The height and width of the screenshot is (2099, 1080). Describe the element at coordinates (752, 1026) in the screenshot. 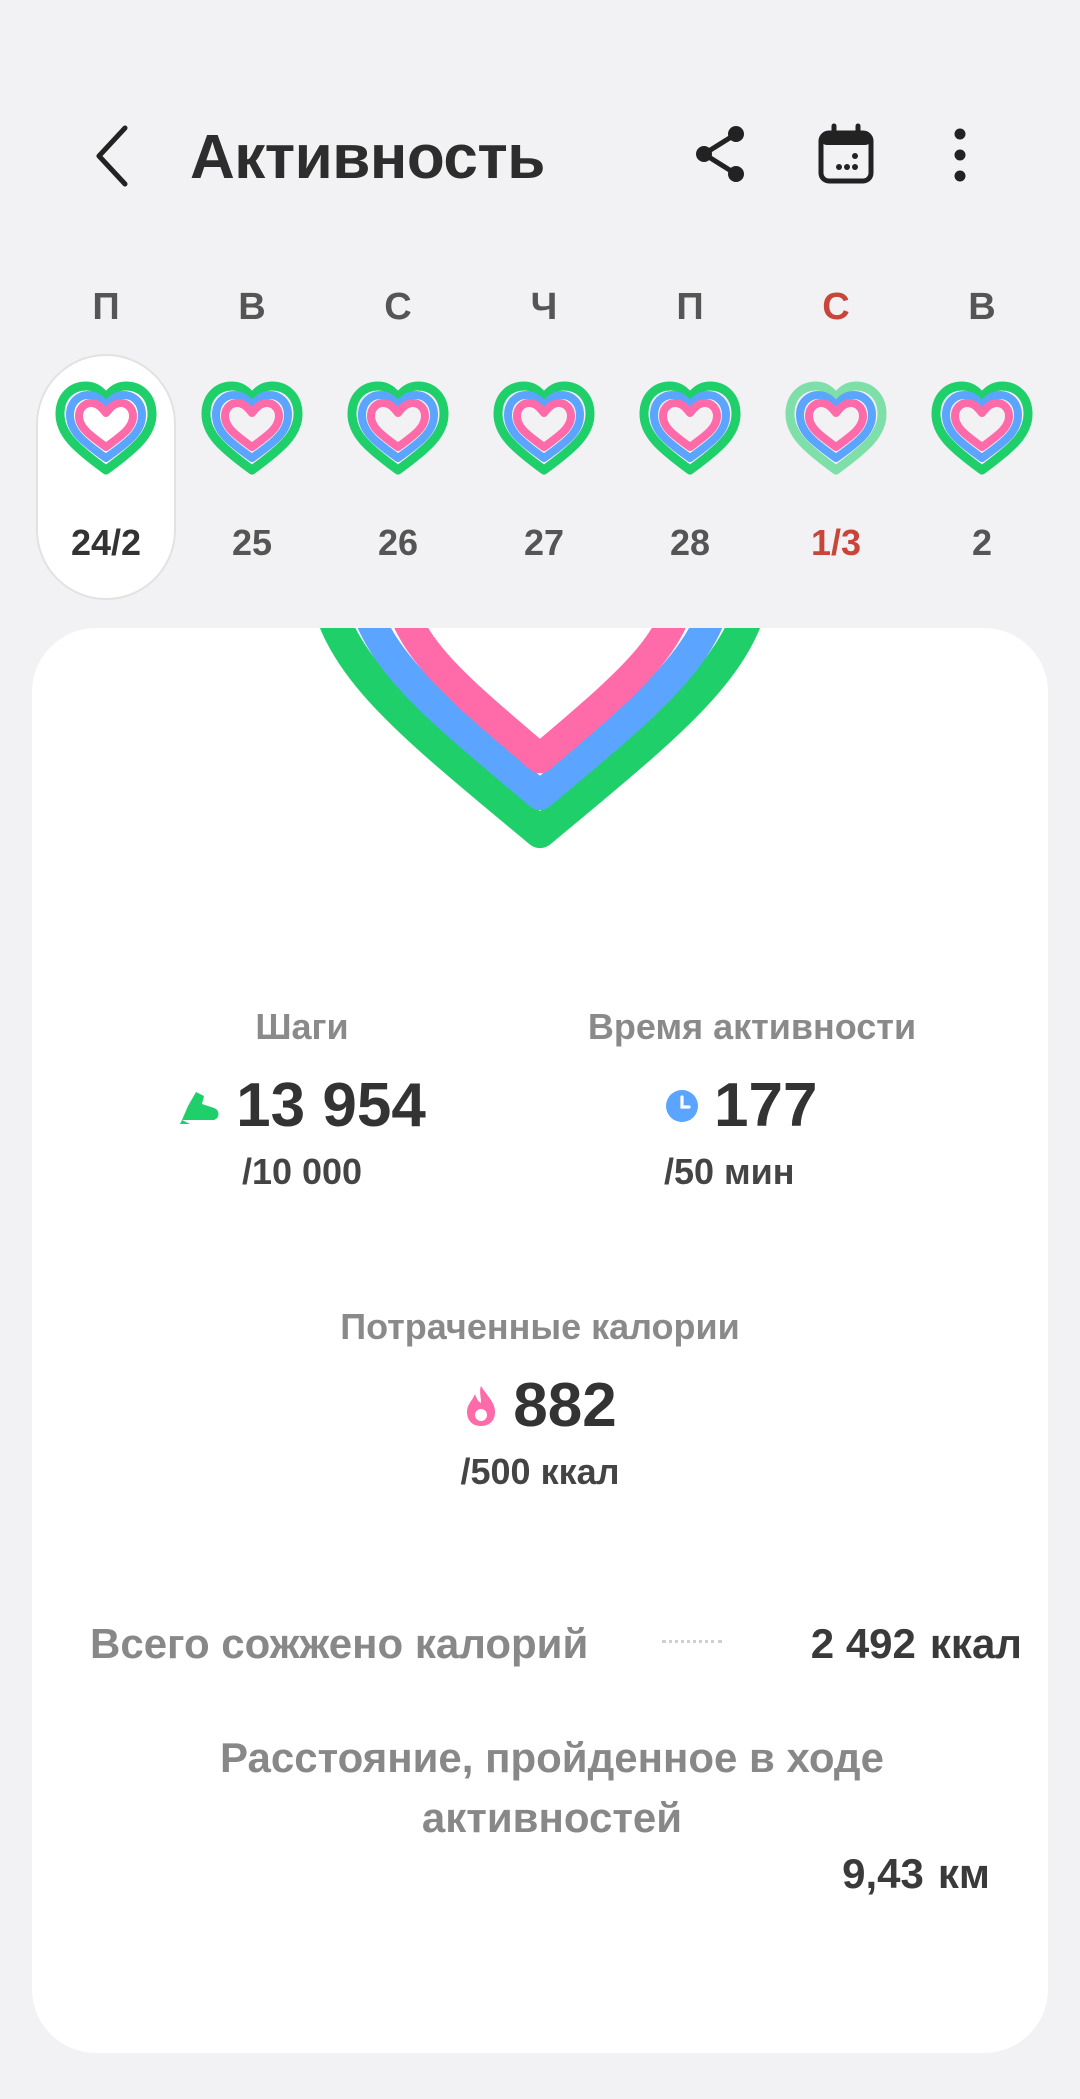

I see `active-time-label: Время активности` at that location.